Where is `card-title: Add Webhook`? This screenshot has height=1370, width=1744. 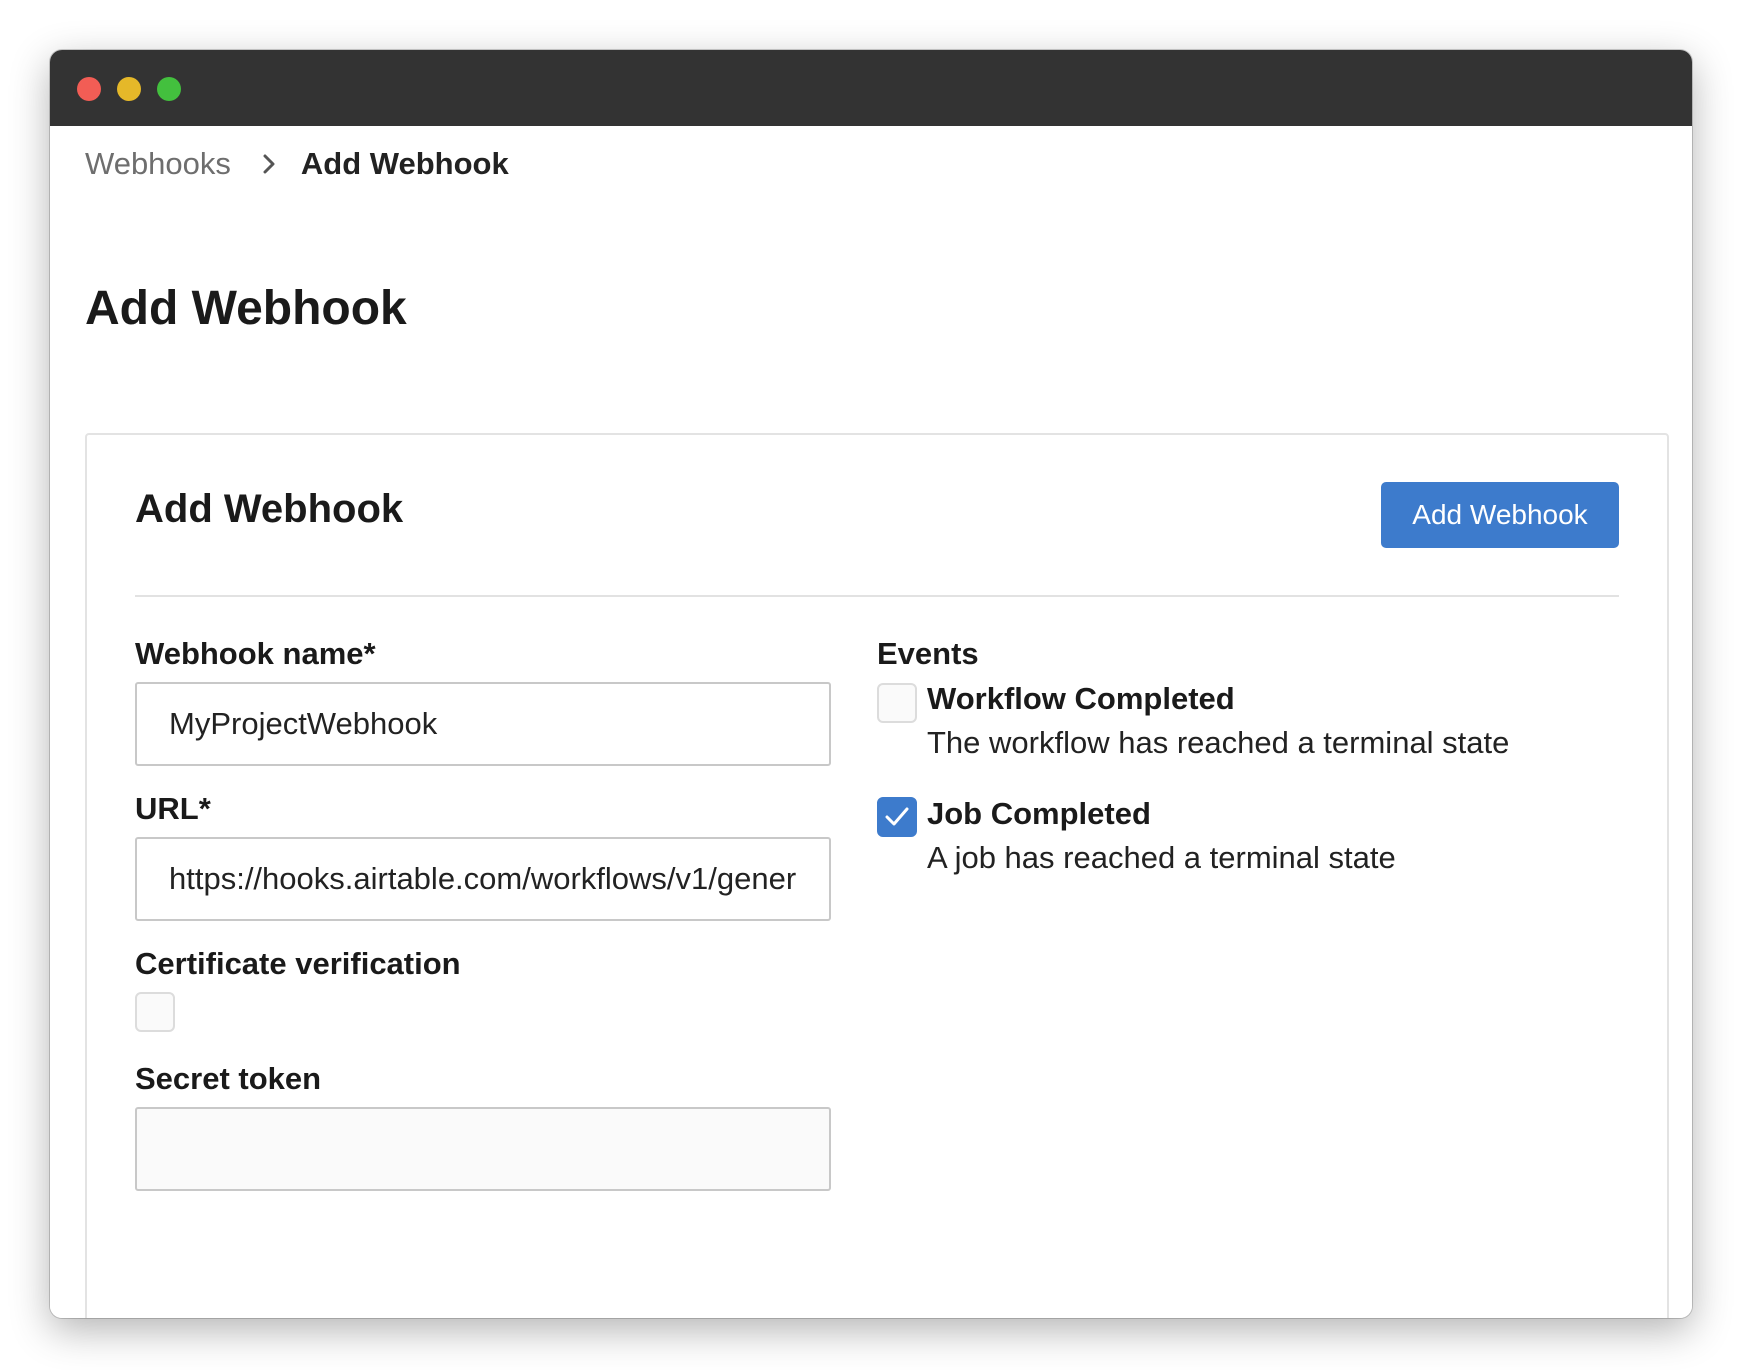 card-title: Add Webhook is located at coordinates (269, 509).